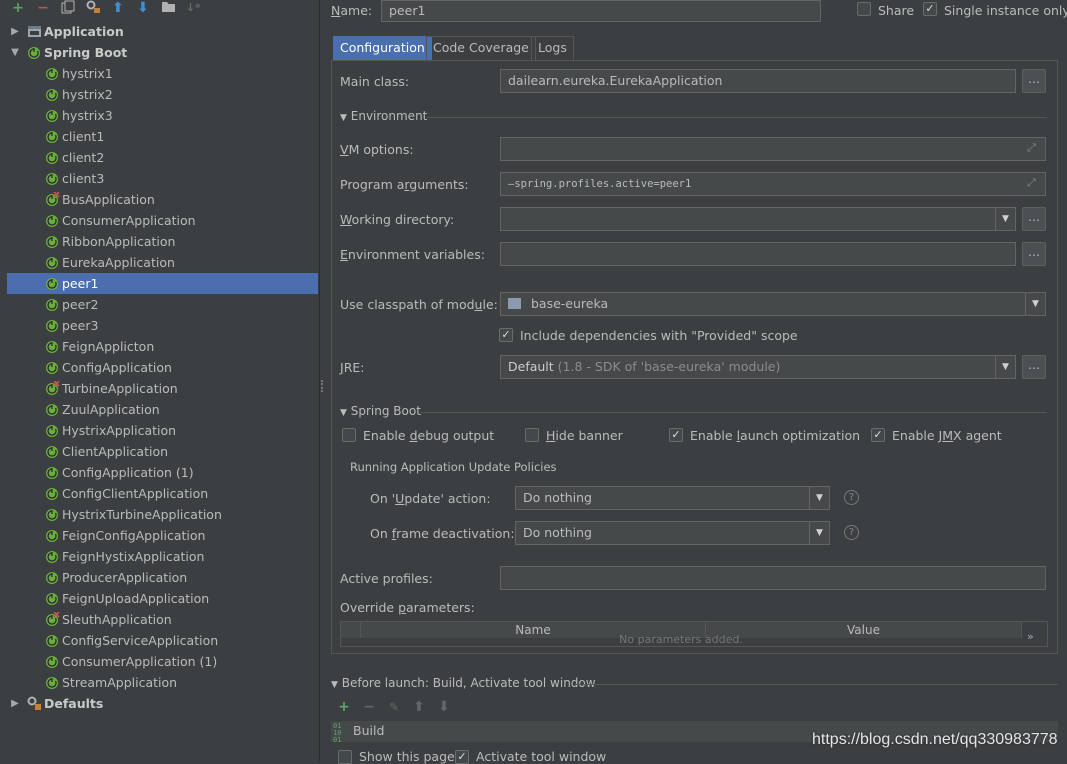 This screenshot has height=764, width=1067. I want to click on build-task-item: Build, so click(368, 730).